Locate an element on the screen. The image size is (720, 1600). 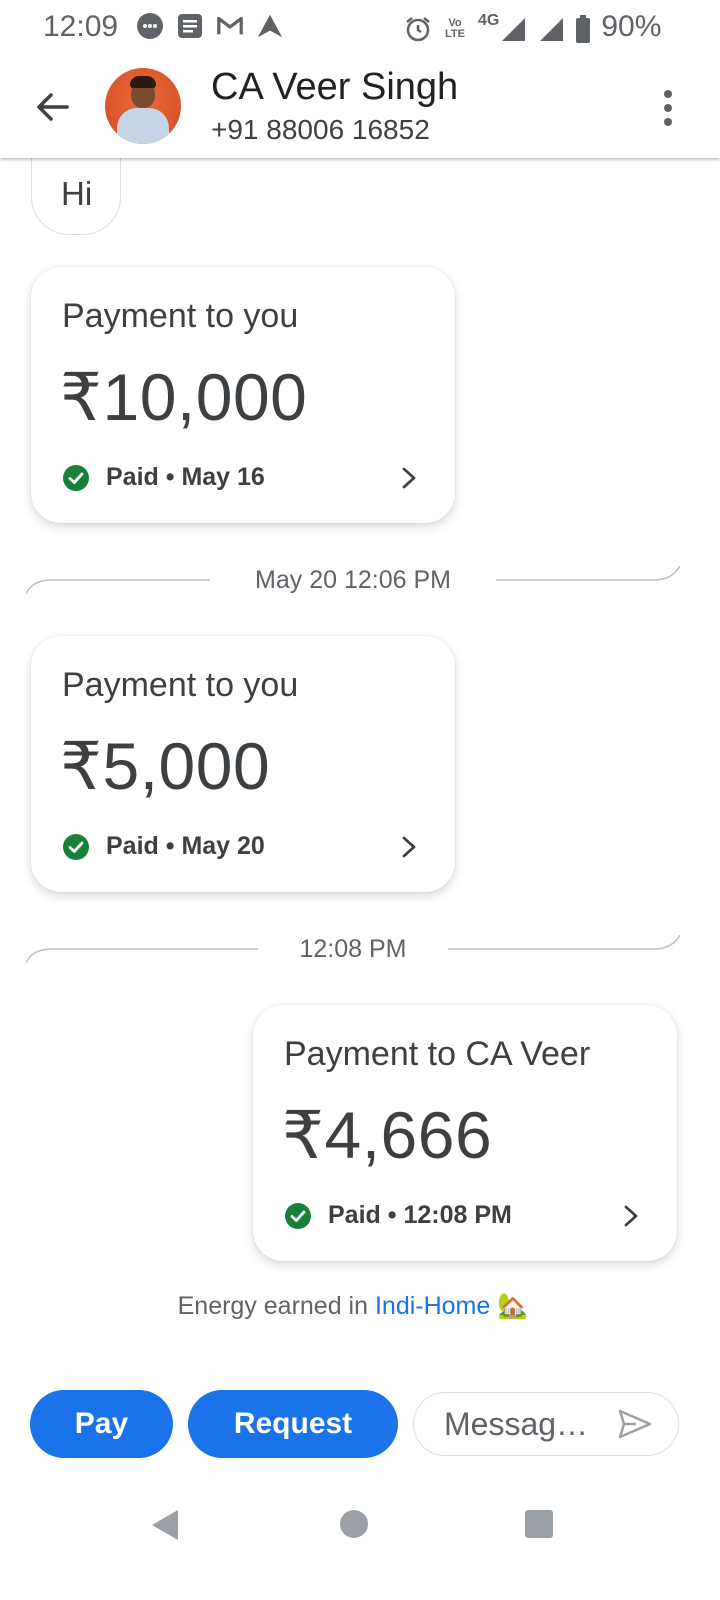
energy-prefix: Energy earned in is located at coordinates (273, 1306).